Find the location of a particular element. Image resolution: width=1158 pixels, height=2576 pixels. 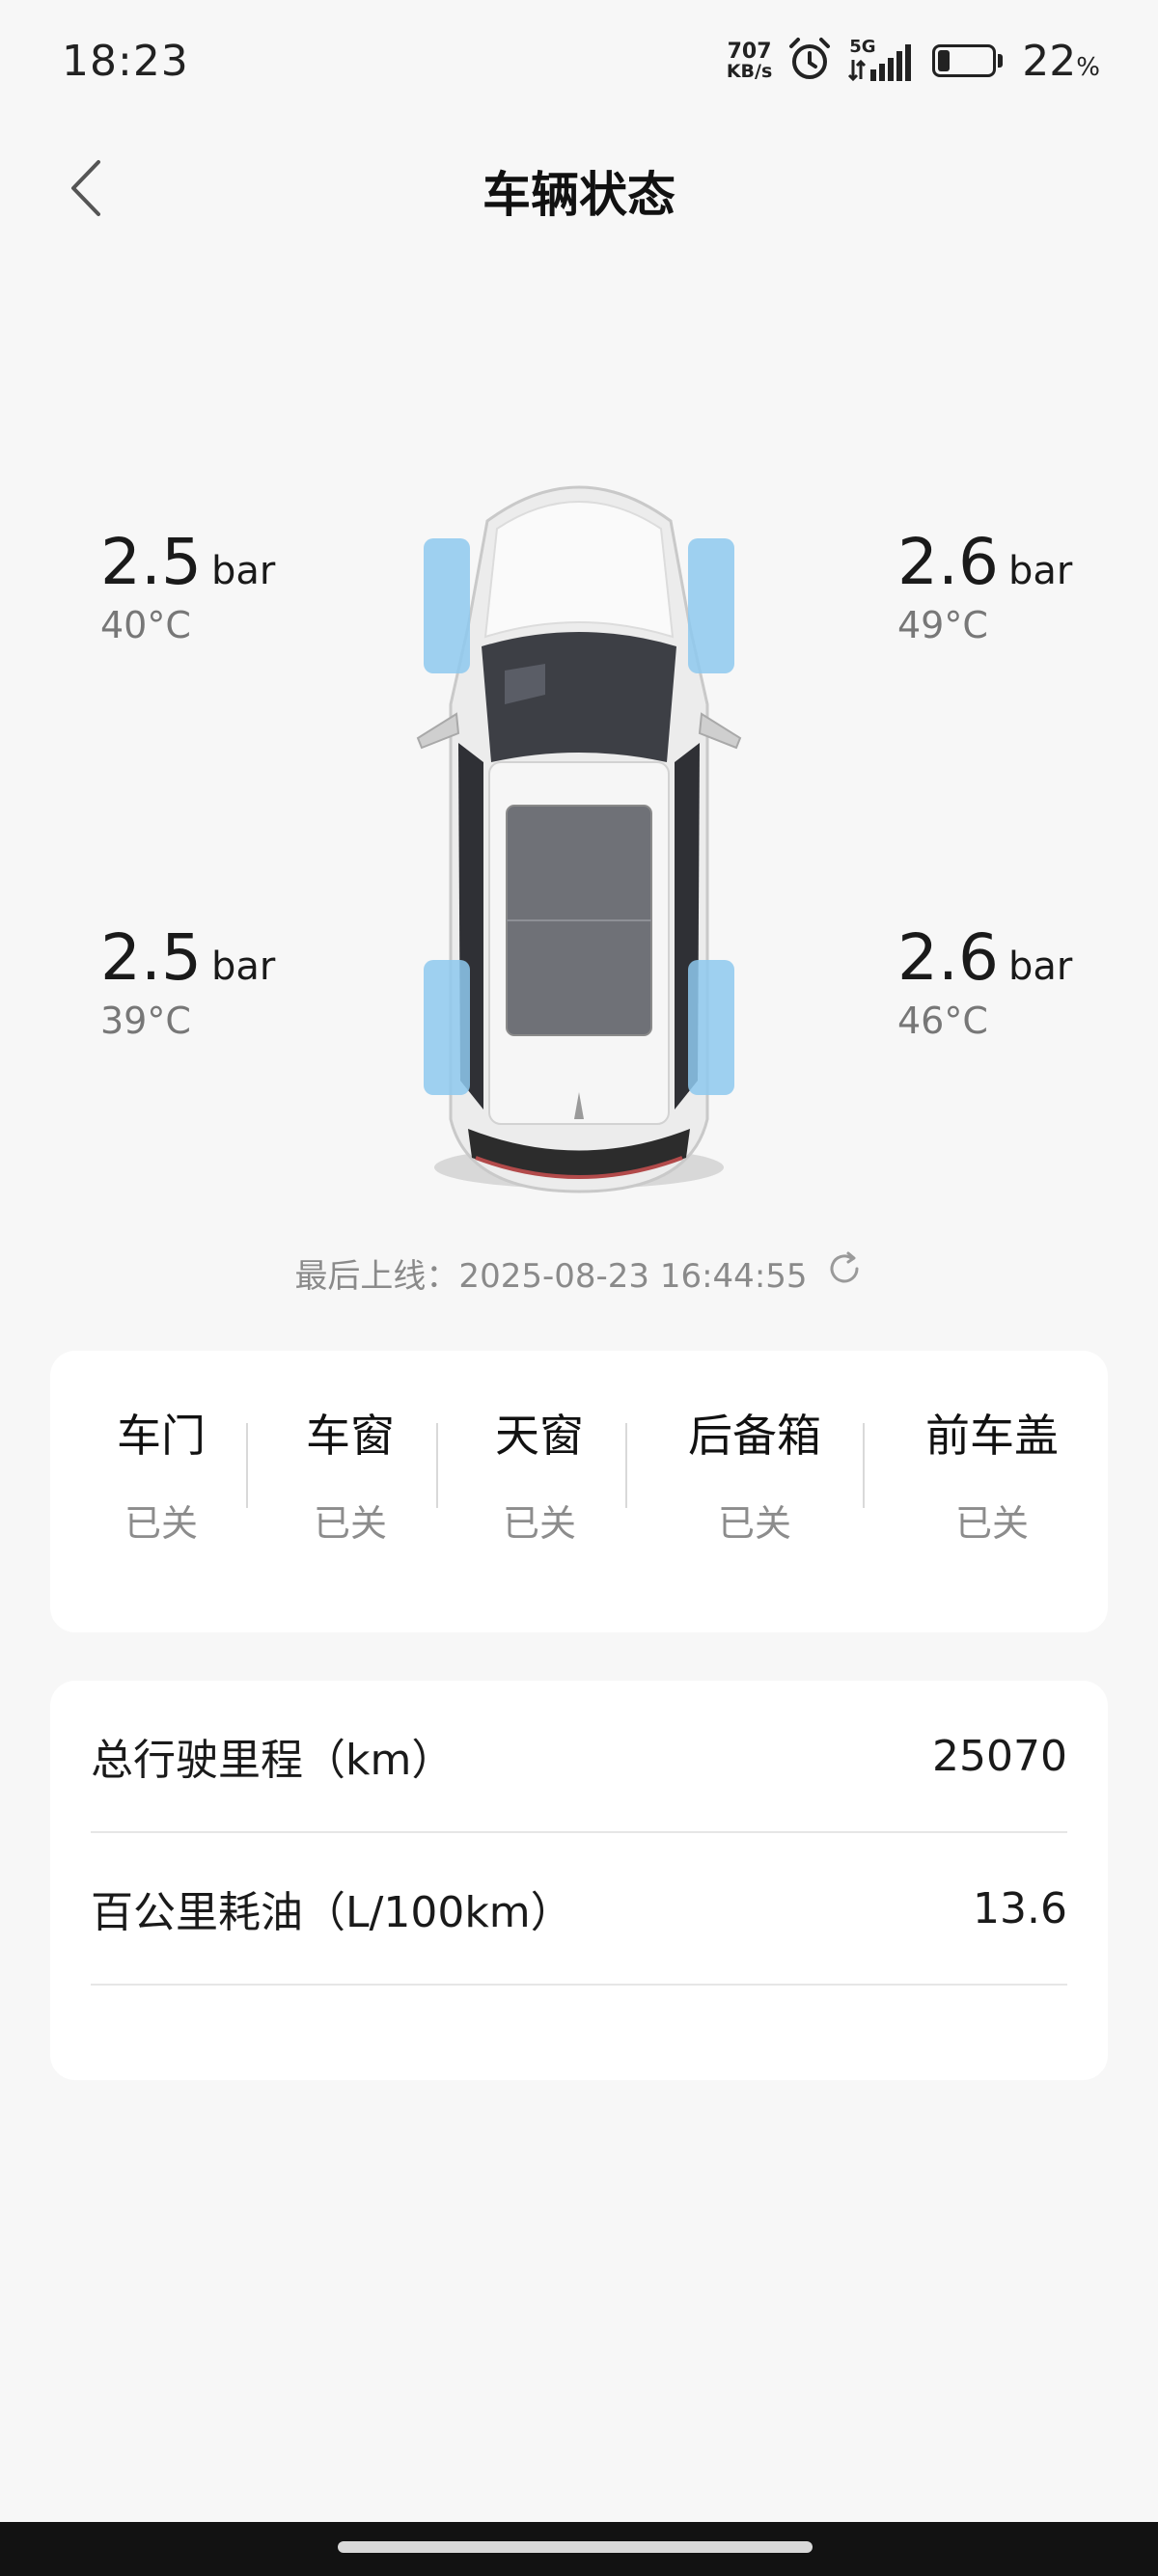

status-label: 前车盖 is located at coordinates (992, 1436).